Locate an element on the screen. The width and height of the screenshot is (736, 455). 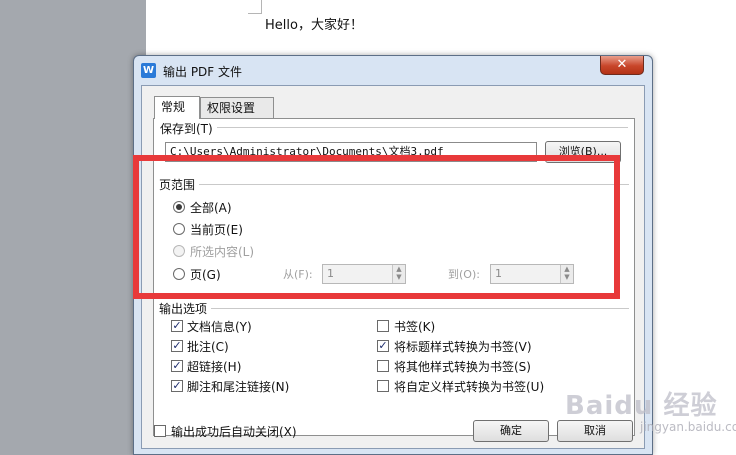
heading-bookmarks-label: 将标题样式转换为书签(V) is located at coordinates (463, 346).